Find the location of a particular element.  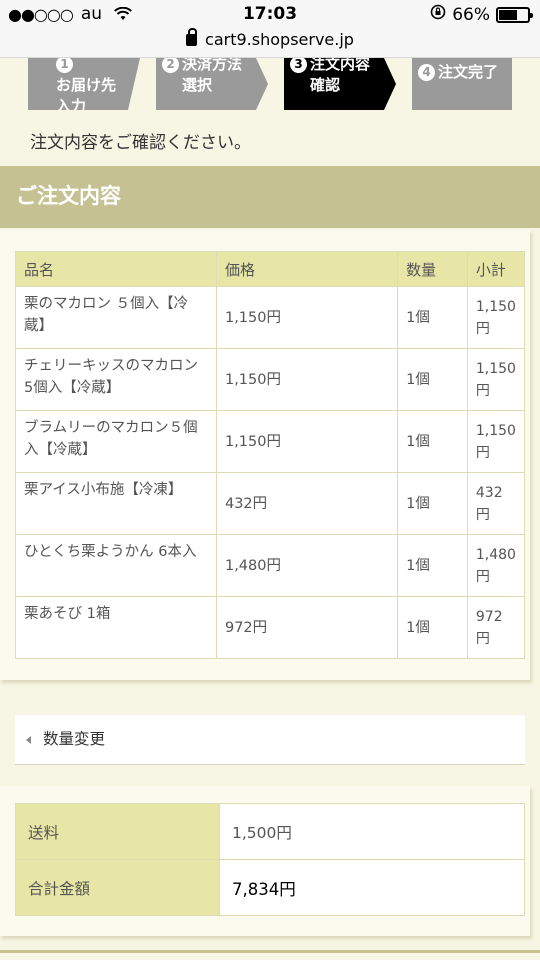

orientation-lock-icon is located at coordinates (438, 14).